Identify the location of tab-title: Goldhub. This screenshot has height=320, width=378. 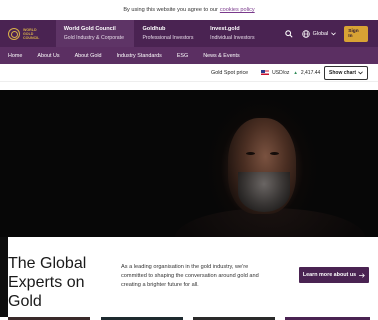
(154, 29).